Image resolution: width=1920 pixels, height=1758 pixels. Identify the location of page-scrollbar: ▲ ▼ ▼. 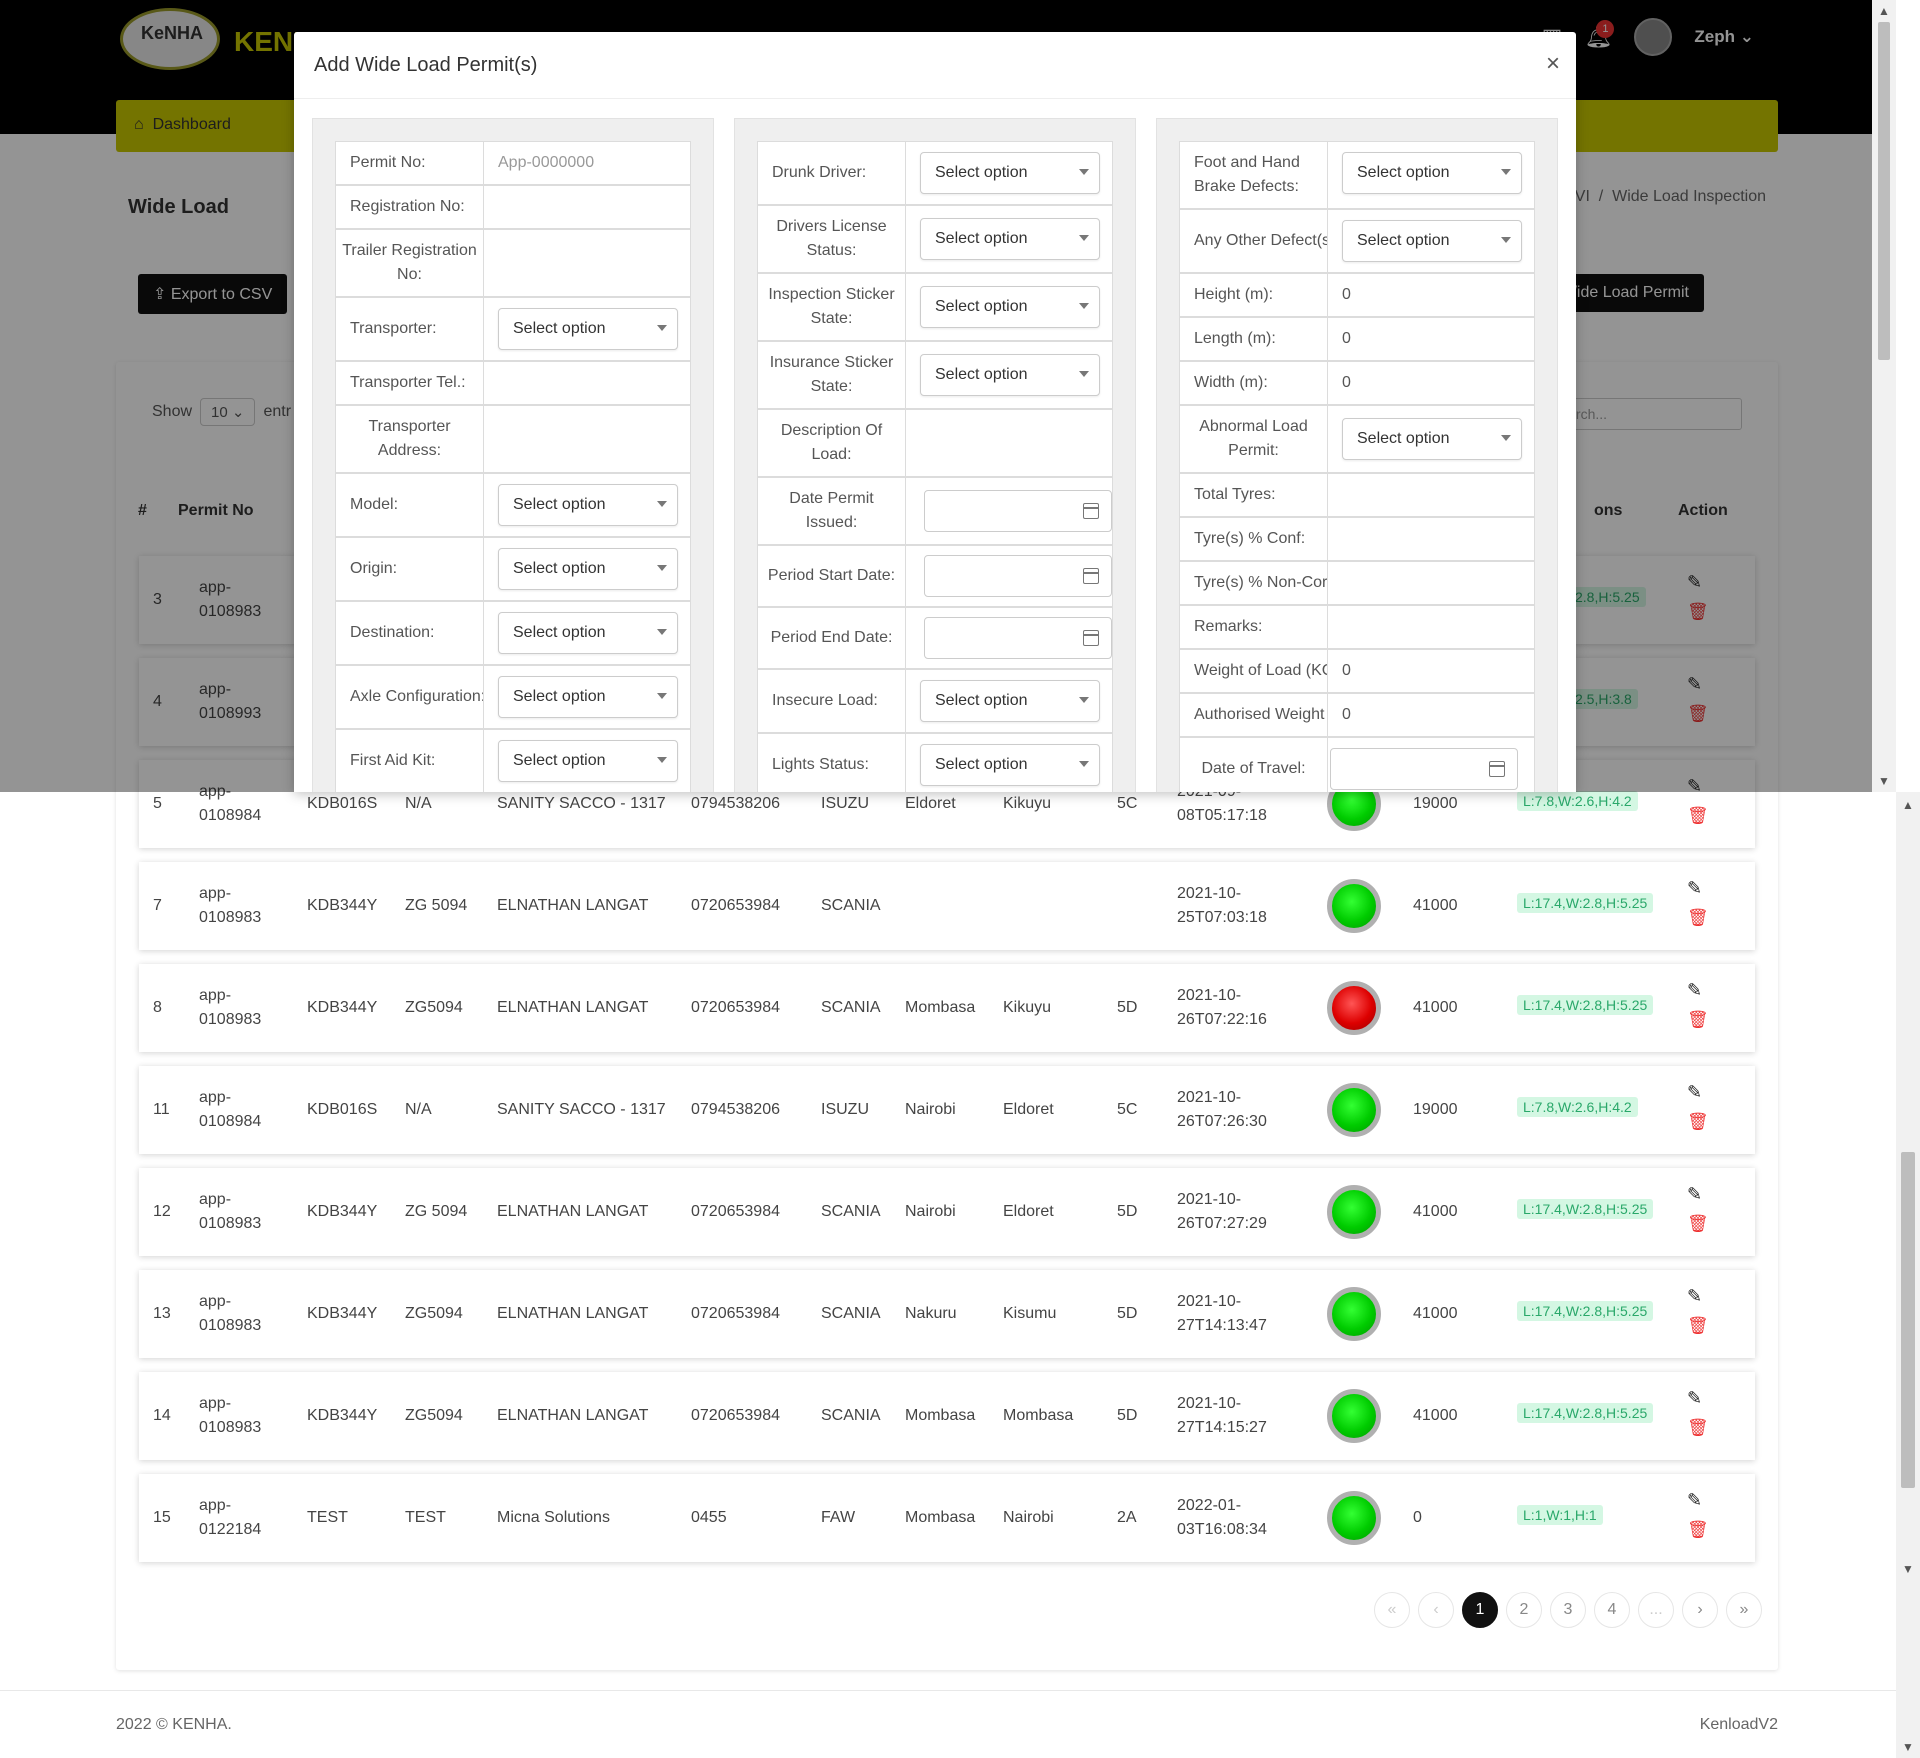
(1908, 1275).